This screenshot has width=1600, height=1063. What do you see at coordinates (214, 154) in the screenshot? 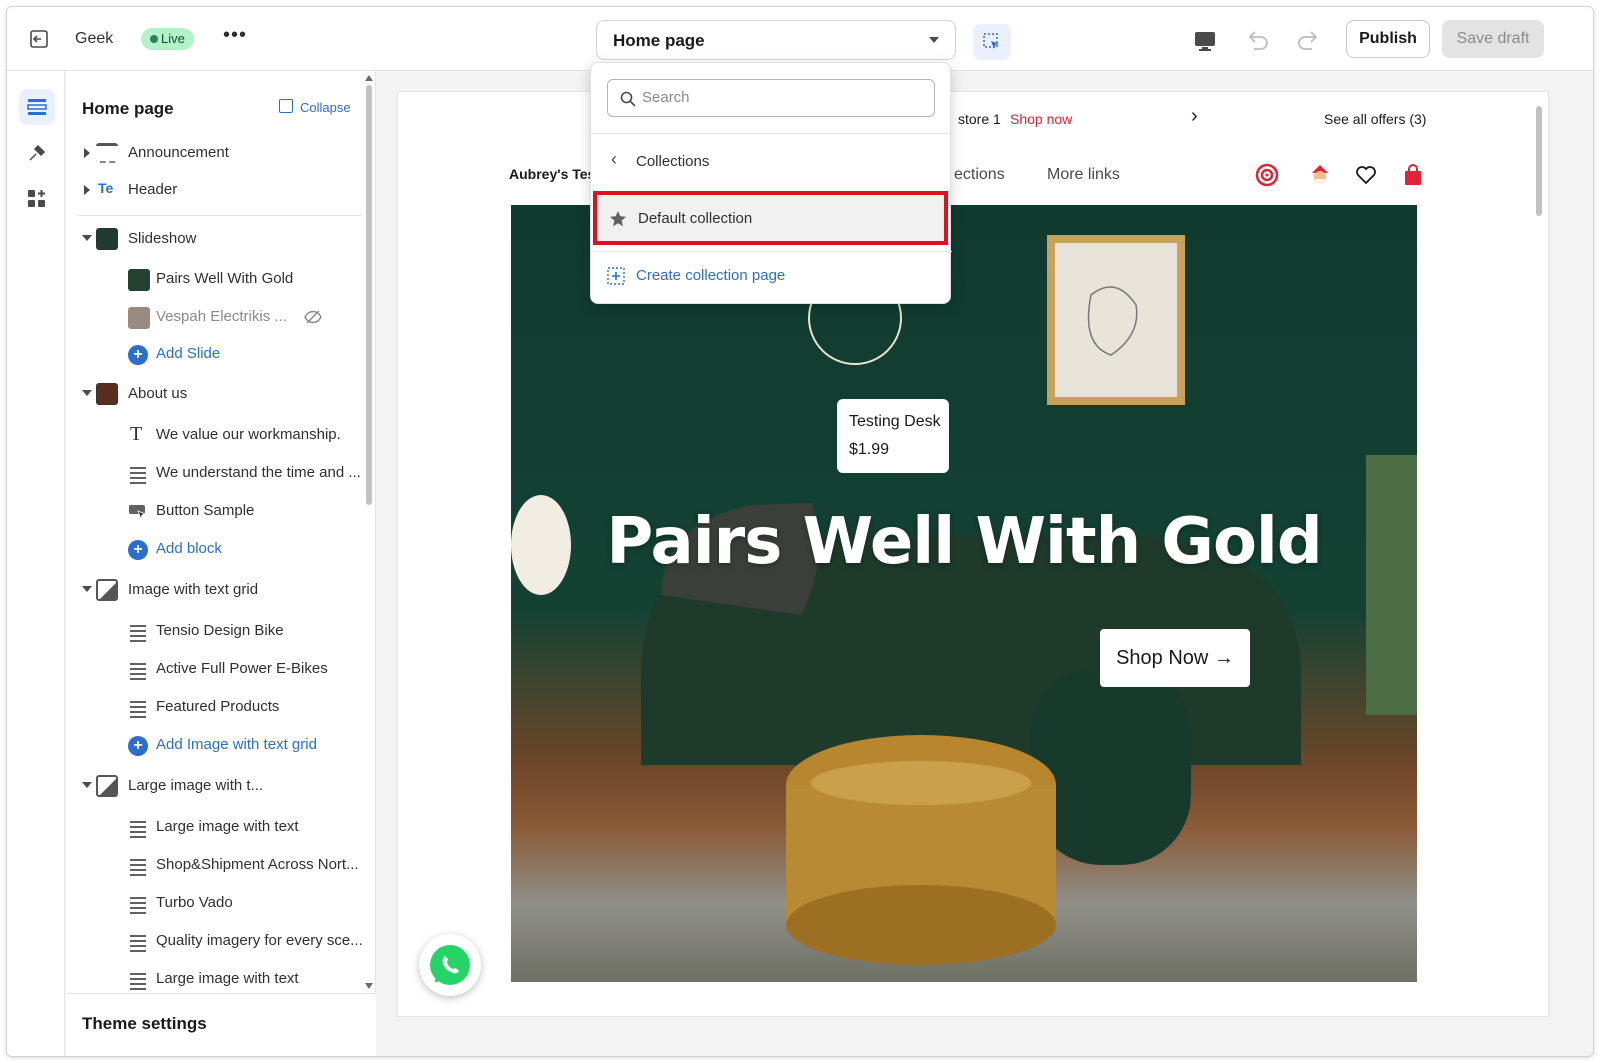
I see `section-announcement: Announcement` at bounding box center [214, 154].